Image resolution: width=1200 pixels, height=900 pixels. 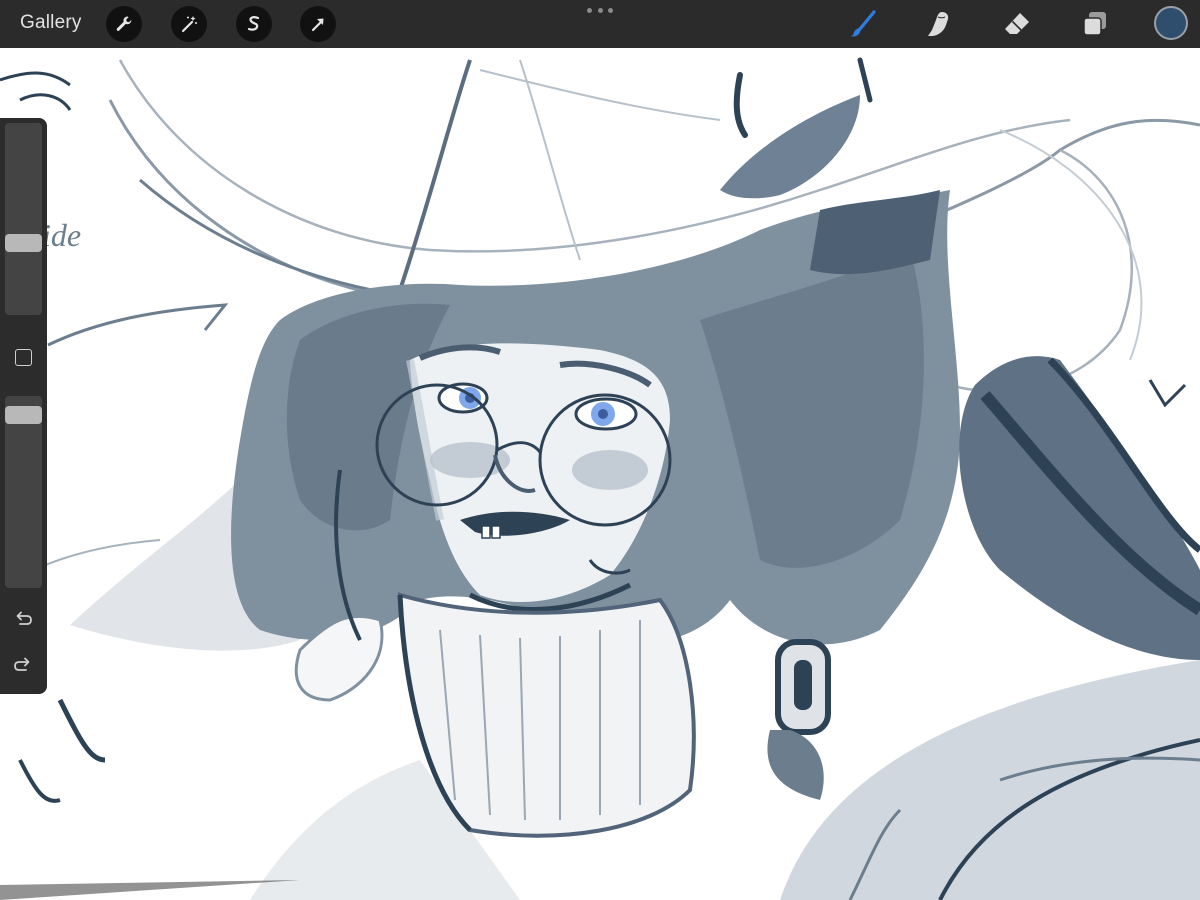 I want to click on transform-button, so click(x=318, y=24).